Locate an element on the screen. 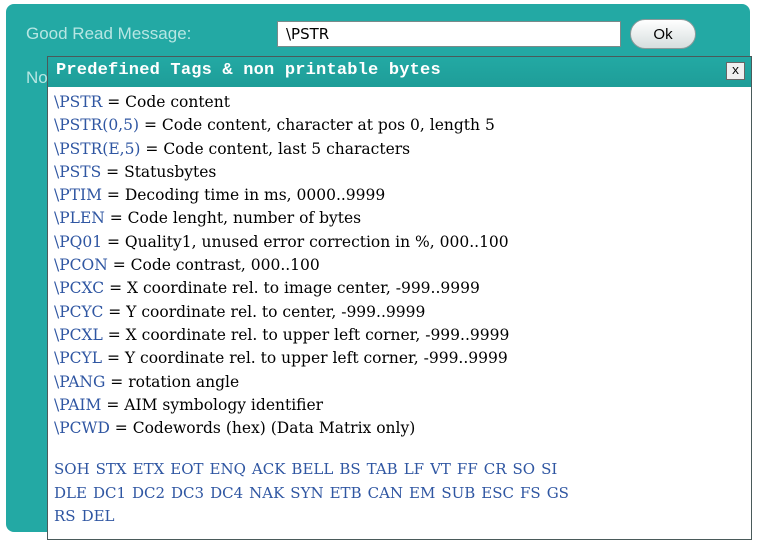  tag-description: = Decoding time in ms, 0000..9999 is located at coordinates (243, 195).